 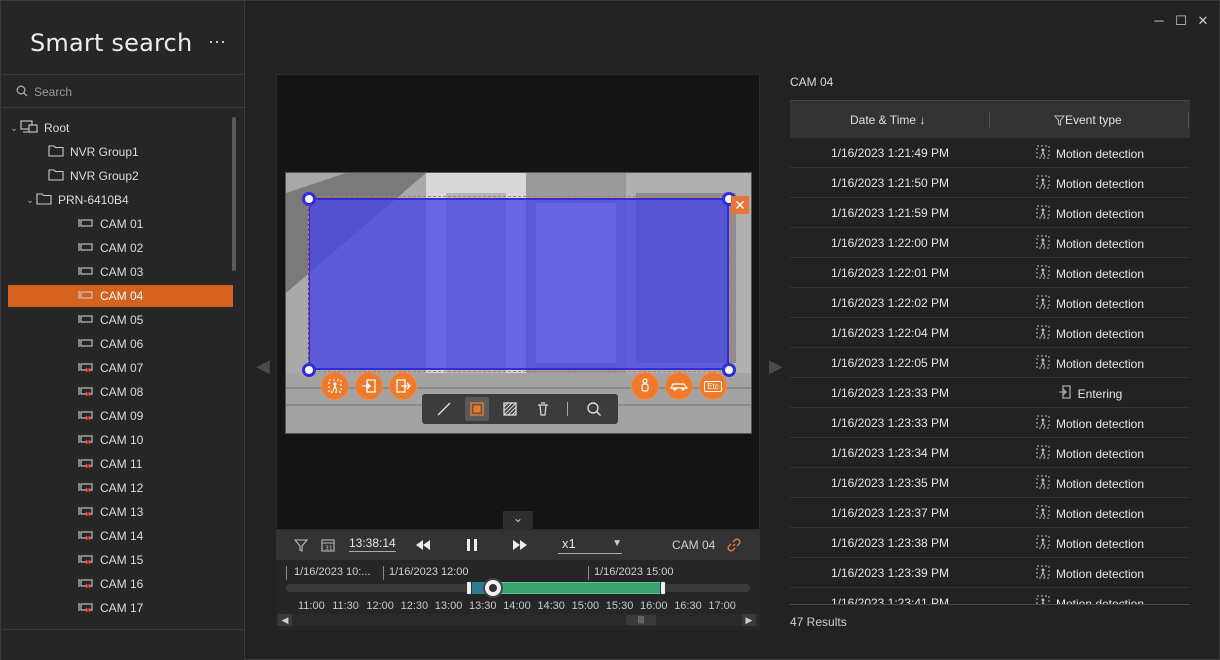 What do you see at coordinates (590, 545) in the screenshot?
I see `speed-select: x1 ▼` at bounding box center [590, 545].